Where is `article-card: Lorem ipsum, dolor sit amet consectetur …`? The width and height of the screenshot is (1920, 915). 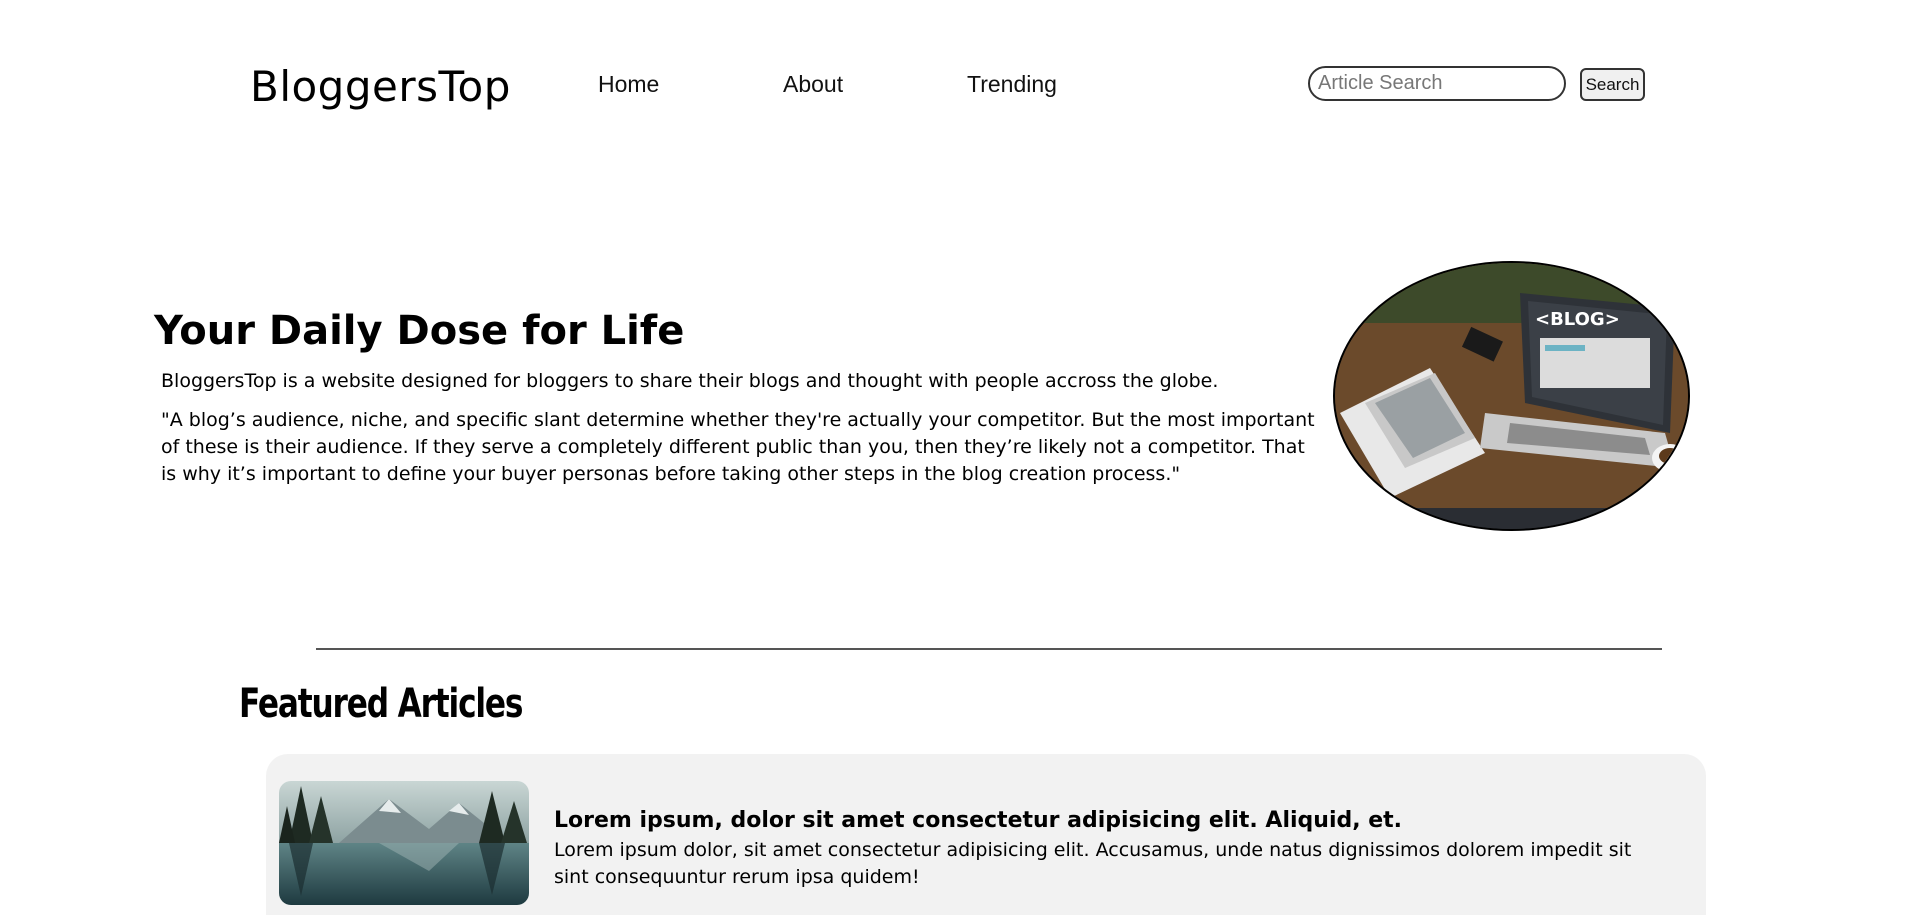 article-card: Lorem ipsum, dolor sit amet consectetur … is located at coordinates (986, 834).